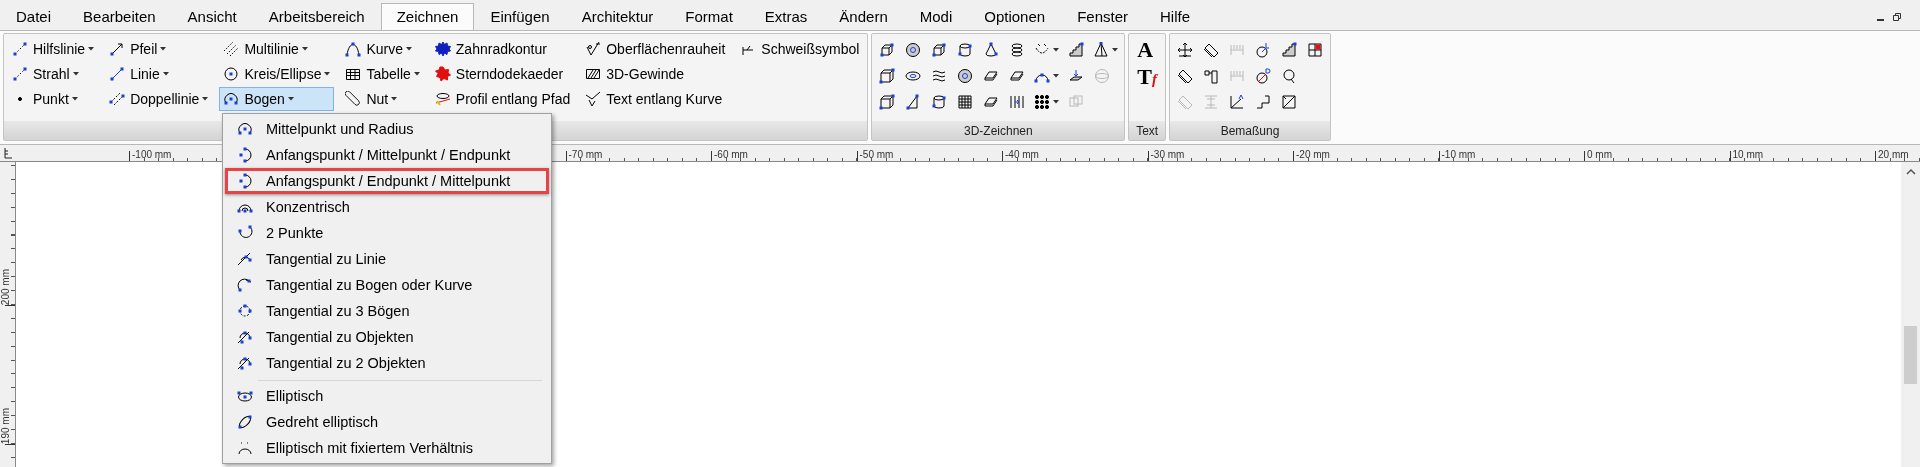 The height and width of the screenshot is (467, 1920). Describe the element at coordinates (1748, 155) in the screenshot. I see `ruler-label: 10 mm` at that location.